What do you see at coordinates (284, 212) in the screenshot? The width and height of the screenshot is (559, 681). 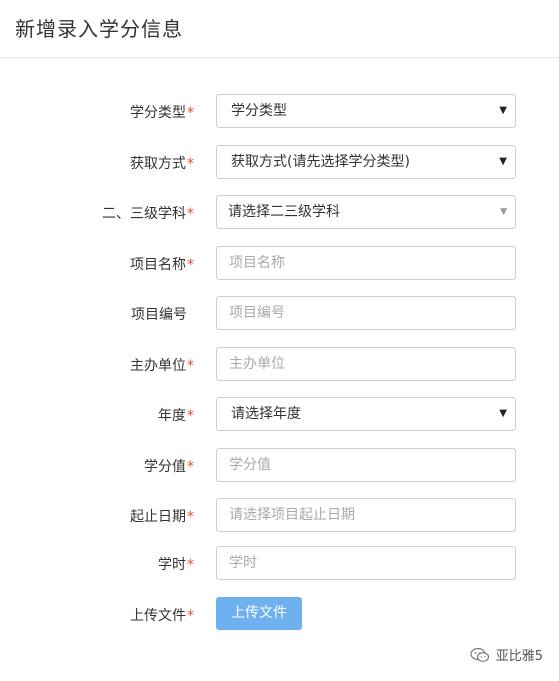 I see `subject-value: 请选择二三级学科` at bounding box center [284, 212].